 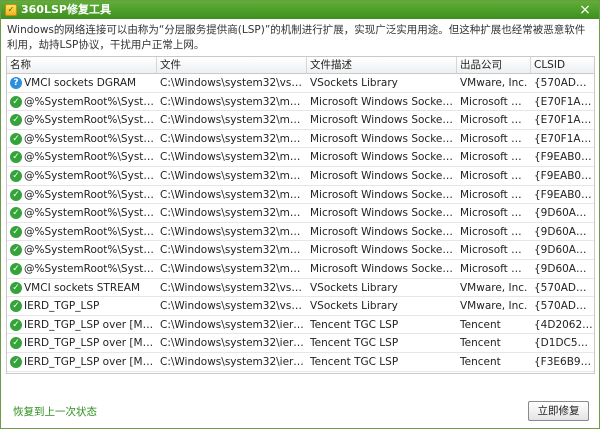 What do you see at coordinates (300, 10) in the screenshot?
I see `title-bar: ✓ 360LSP修复工具 ×` at bounding box center [300, 10].